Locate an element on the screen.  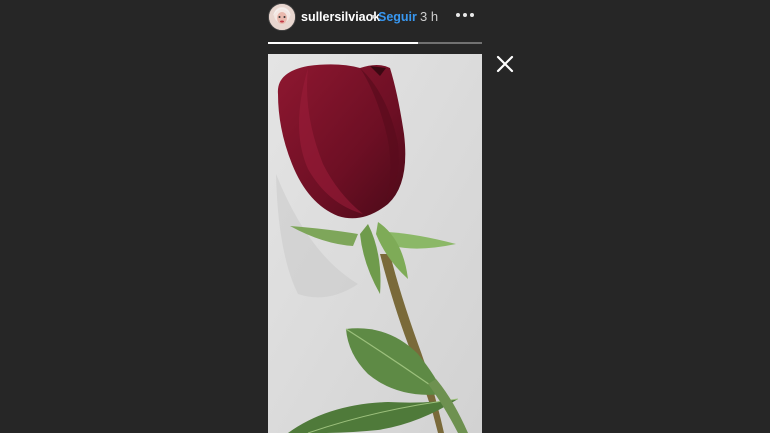
story-progress-bar is located at coordinates (375, 43).